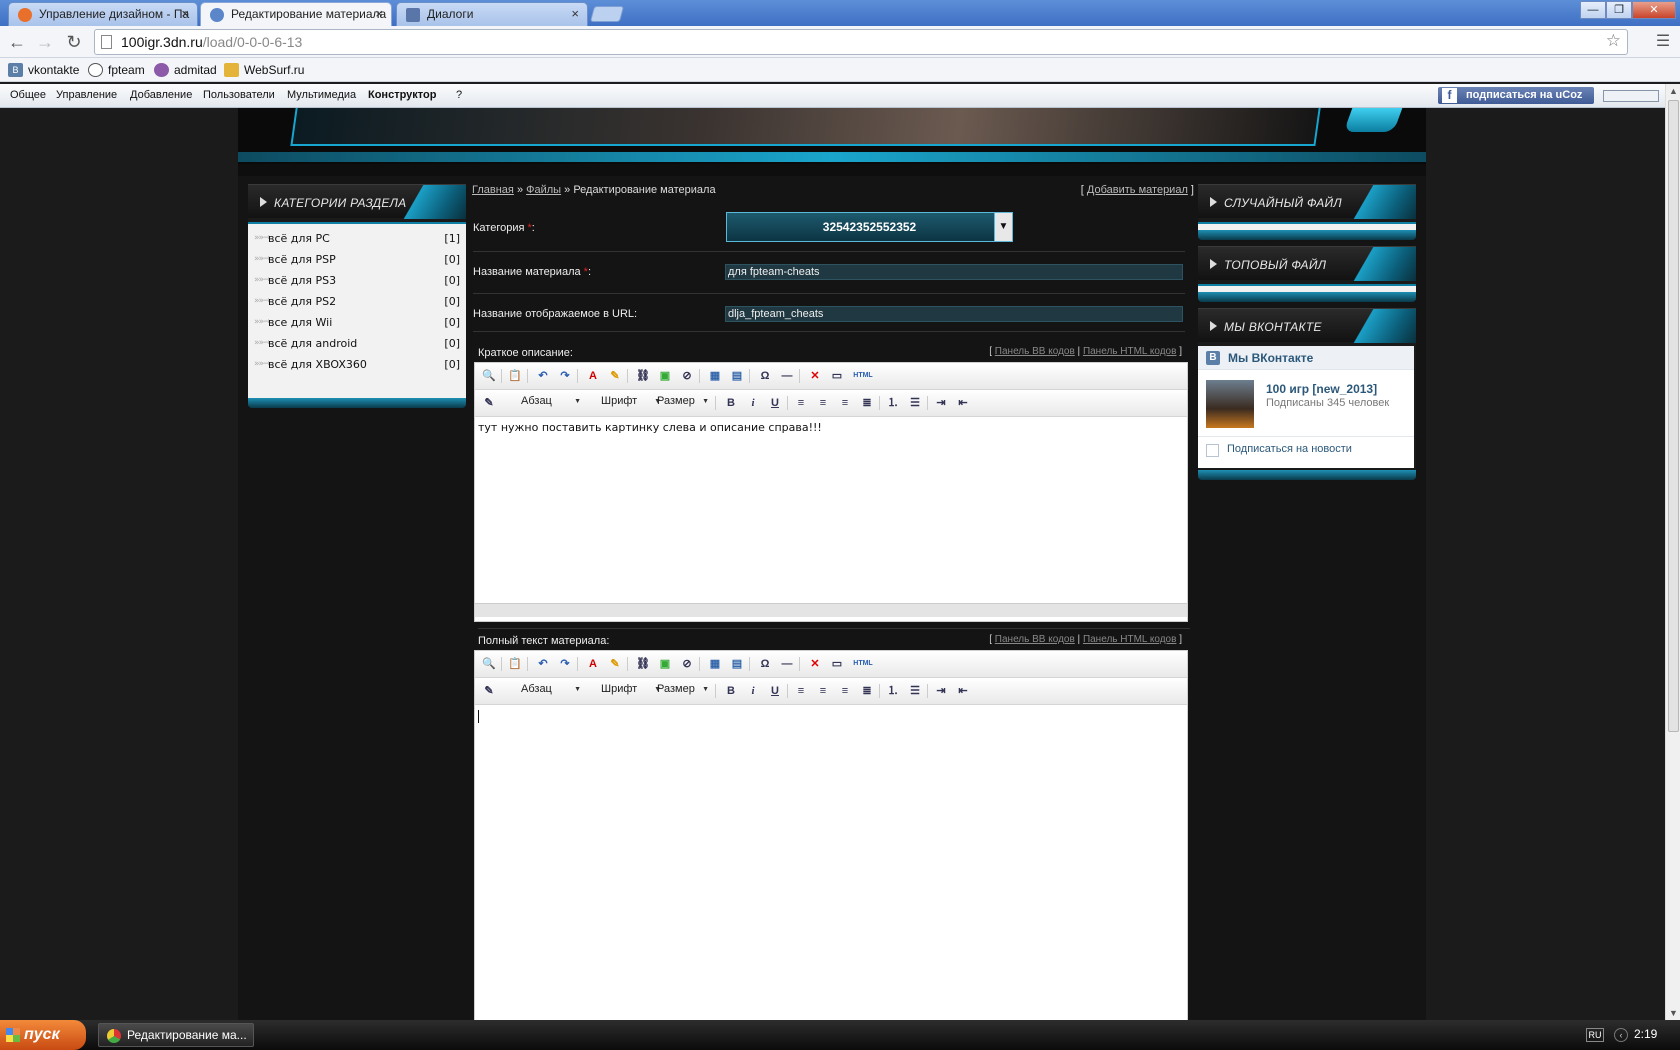 This screenshot has width=1680, height=1050. What do you see at coordinates (1516, 95) in the screenshot?
I see `facebook-subscribe-button: f подписаться на uCoz` at bounding box center [1516, 95].